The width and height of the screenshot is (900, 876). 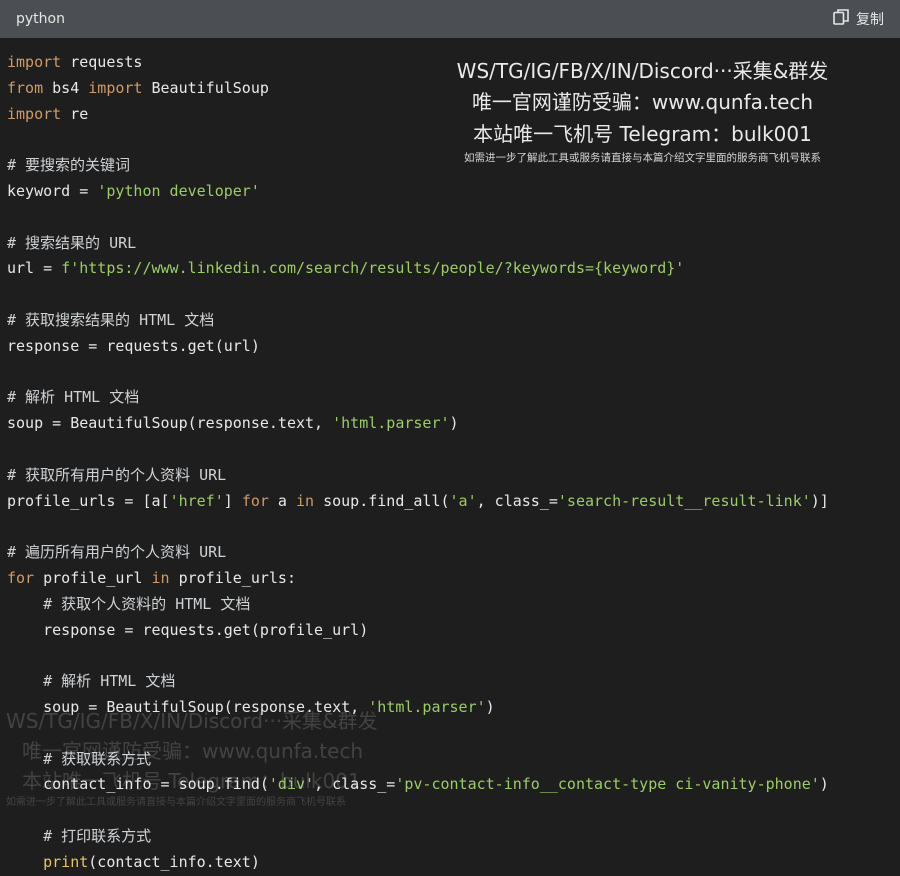 What do you see at coordinates (174, 861) in the screenshot?
I see `code-token: (contact_info.text)` at bounding box center [174, 861].